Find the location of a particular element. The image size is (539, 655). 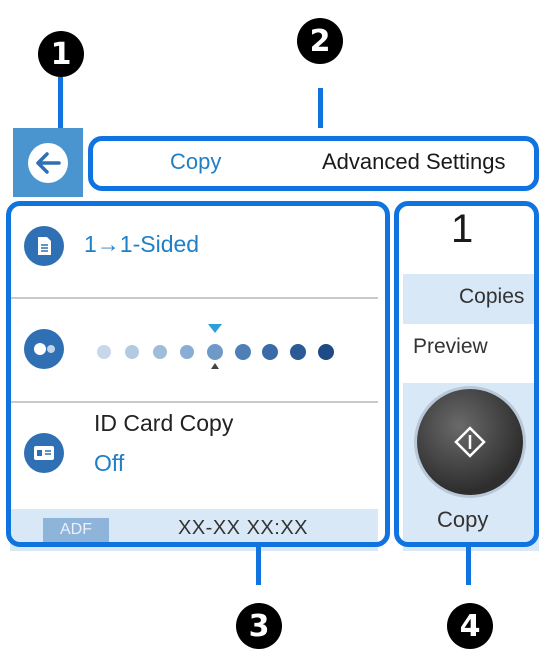

arrow-left-icon is located at coordinates (48, 162).